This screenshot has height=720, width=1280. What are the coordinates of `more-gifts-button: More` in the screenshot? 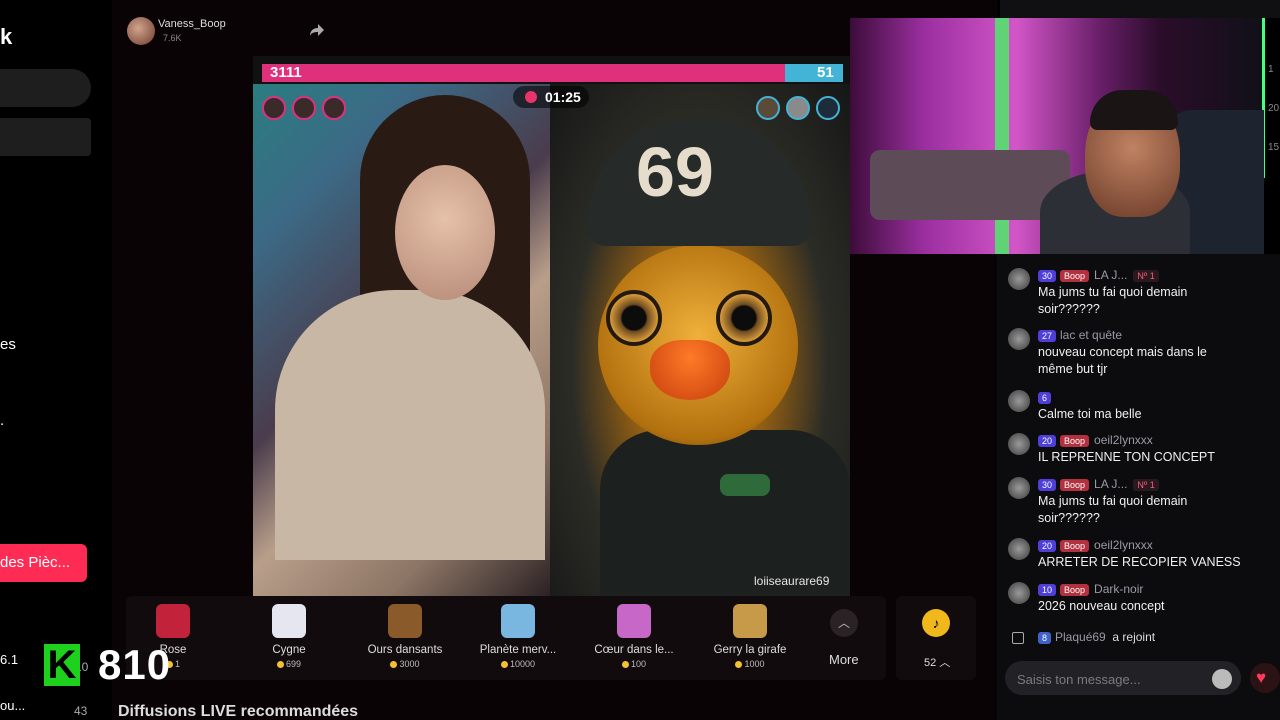 It's located at (844, 659).